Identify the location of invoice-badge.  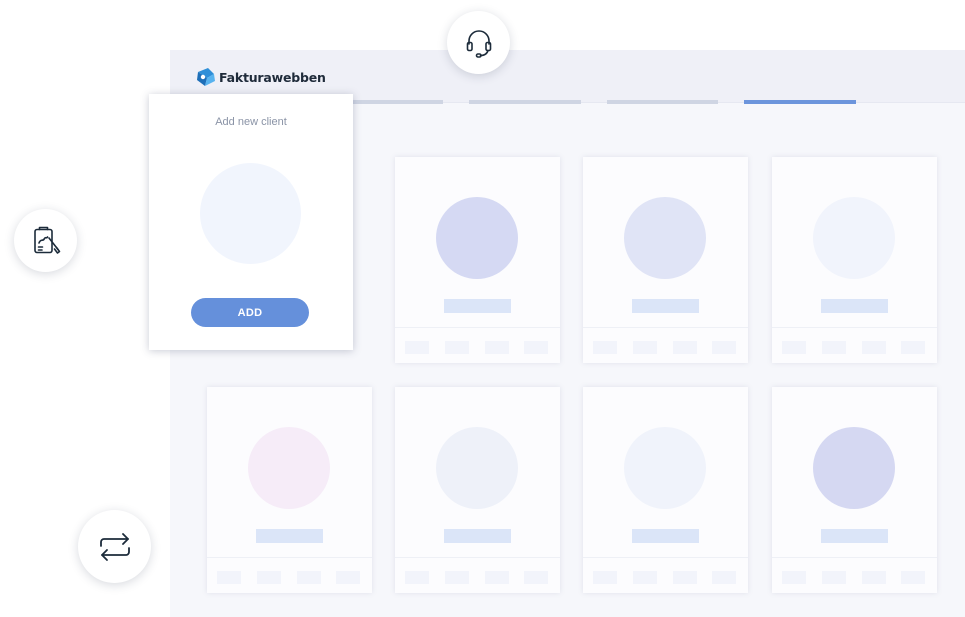
(45, 240).